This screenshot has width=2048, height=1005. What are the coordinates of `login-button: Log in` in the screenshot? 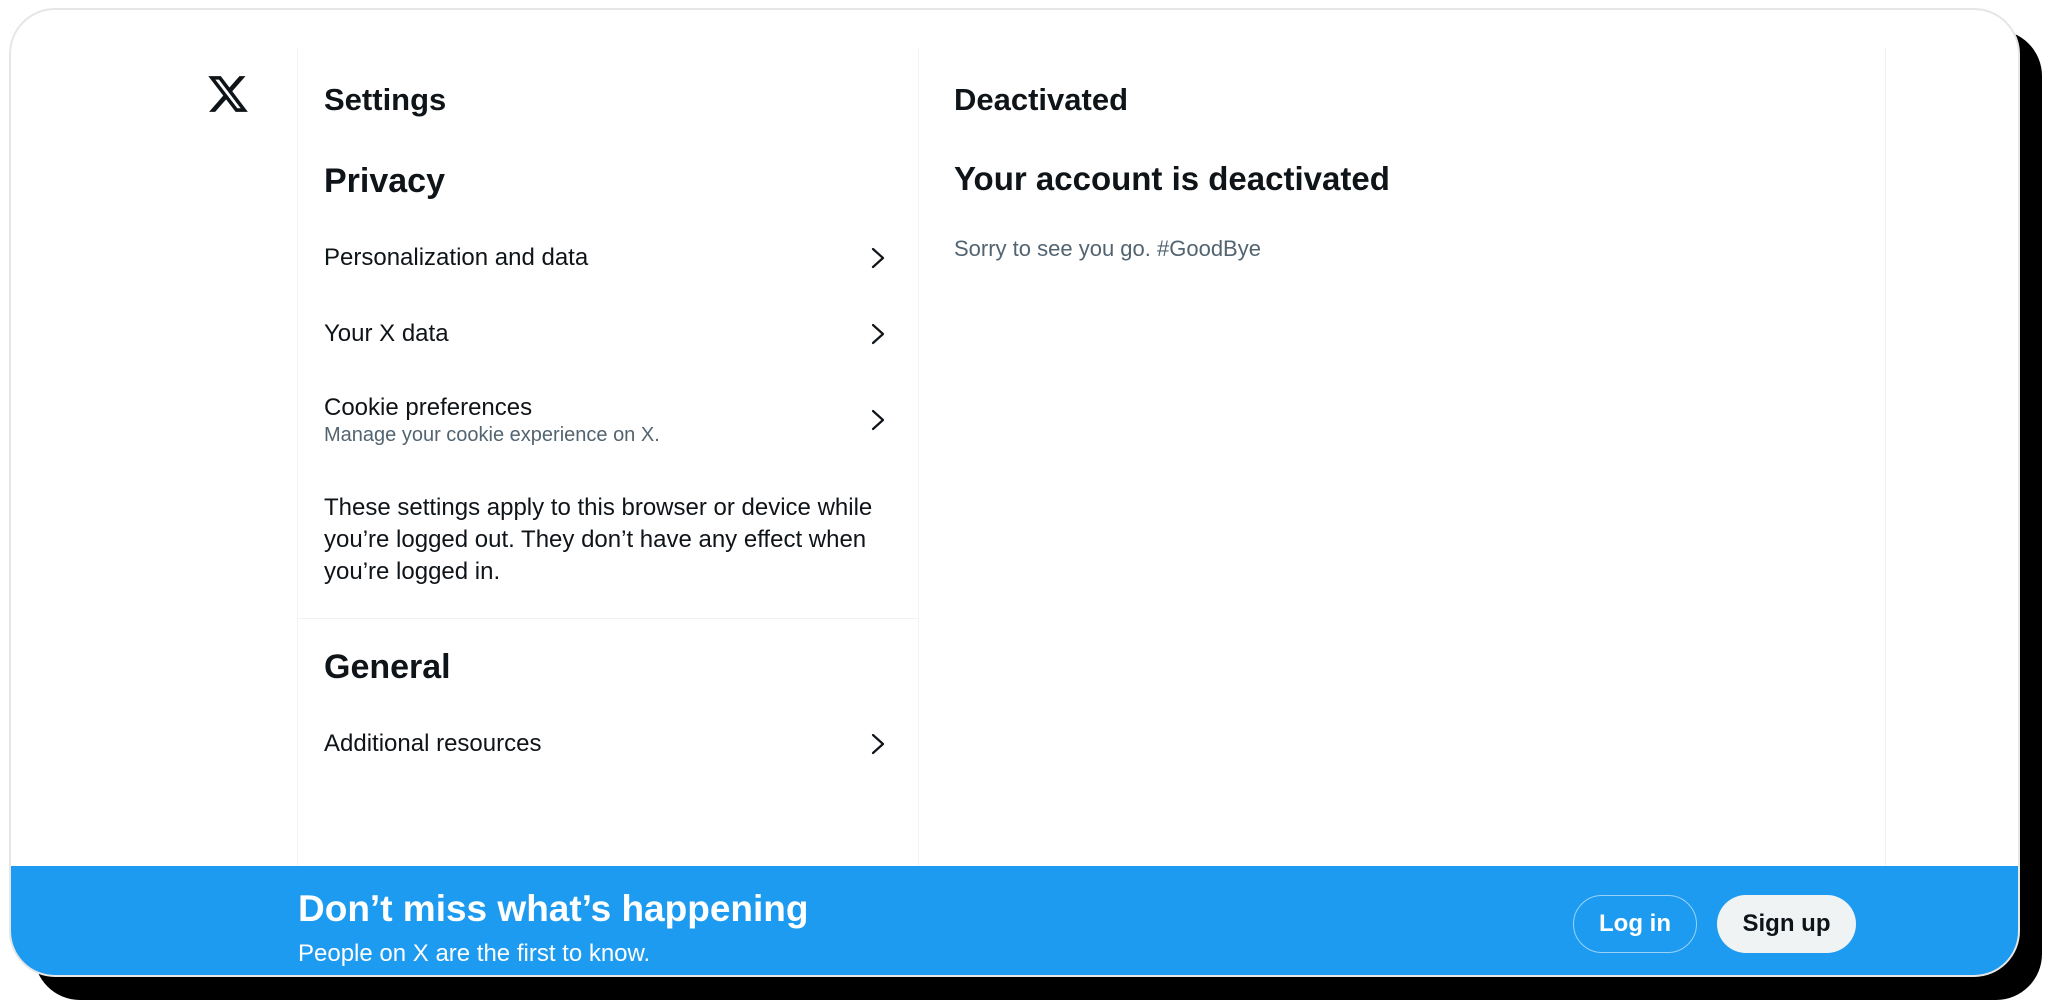 It's located at (1635, 924).